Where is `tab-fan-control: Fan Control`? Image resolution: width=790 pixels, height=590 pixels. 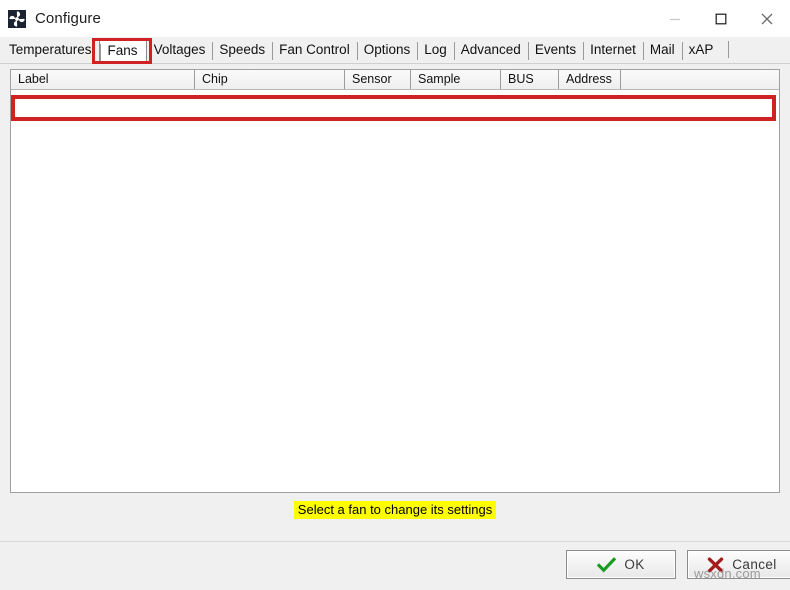
tab-fan-control: Fan Control is located at coordinates (314, 51).